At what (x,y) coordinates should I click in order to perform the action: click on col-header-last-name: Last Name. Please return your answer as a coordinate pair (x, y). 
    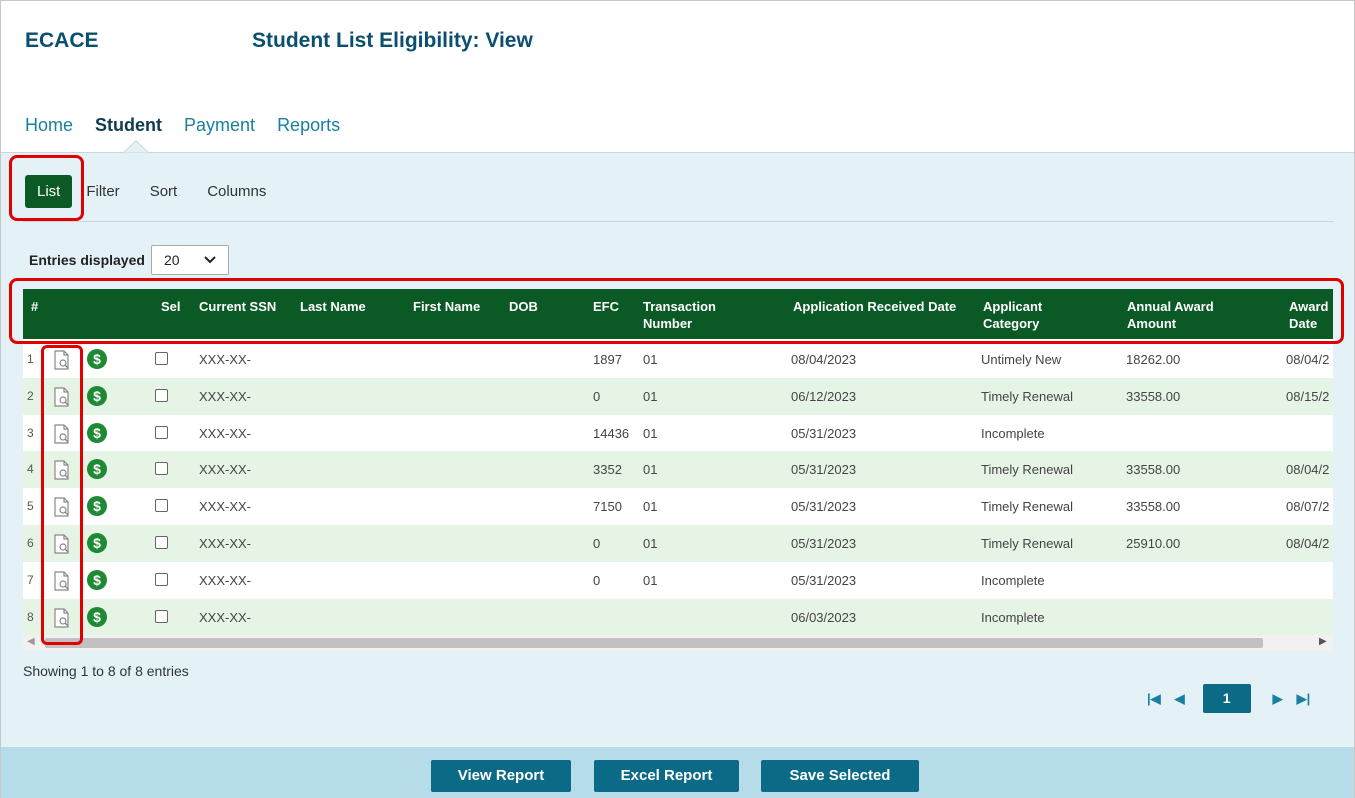
    Looking at the image, I should click on (333, 306).